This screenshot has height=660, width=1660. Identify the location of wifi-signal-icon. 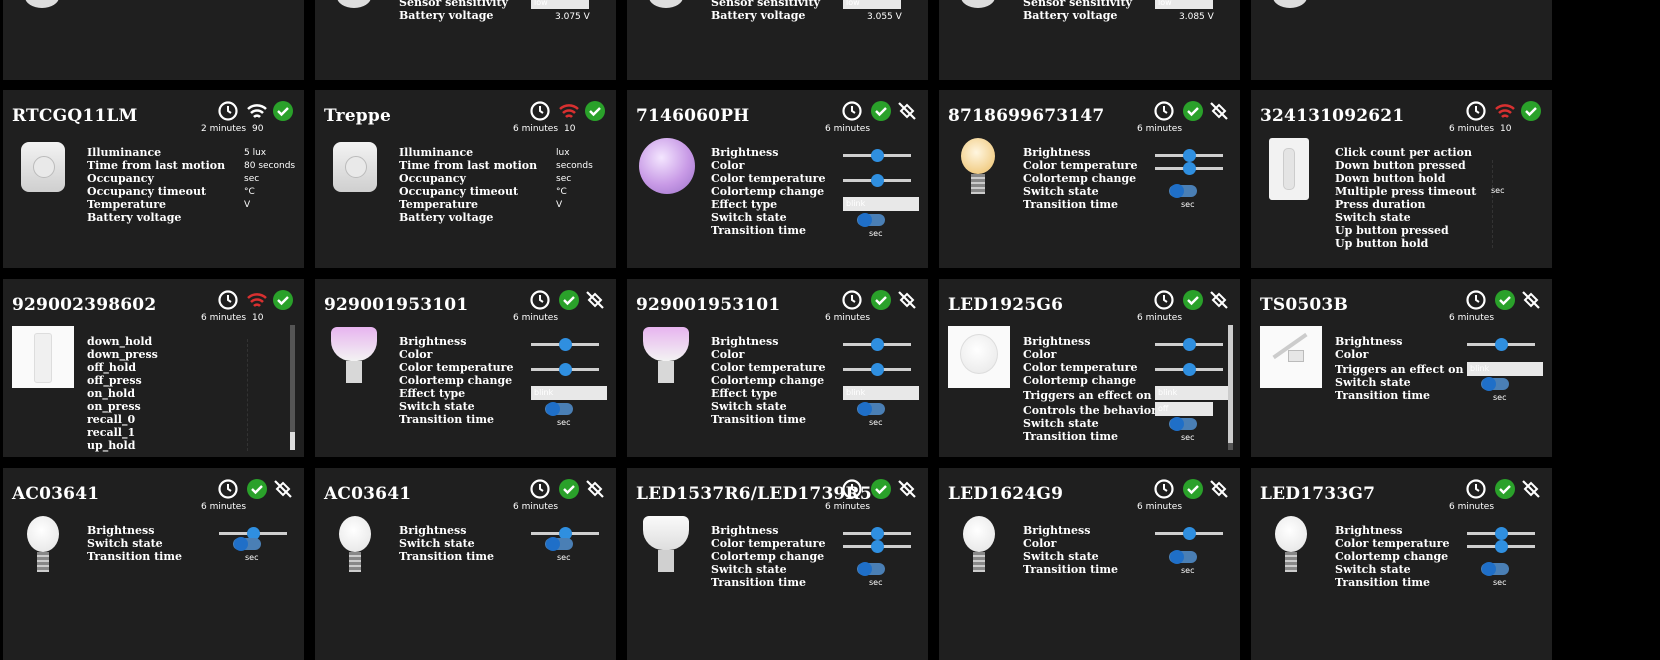
(1505, 111).